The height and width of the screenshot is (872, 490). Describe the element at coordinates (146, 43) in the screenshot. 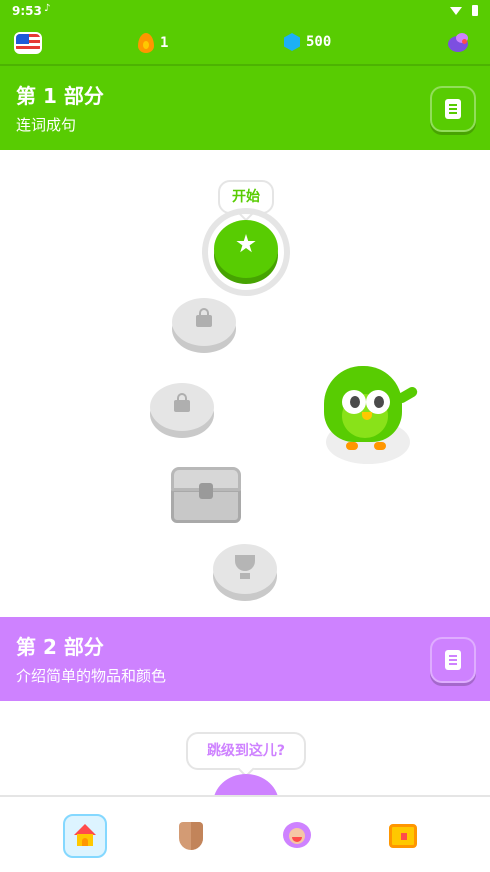

I see `flame-icon` at that location.